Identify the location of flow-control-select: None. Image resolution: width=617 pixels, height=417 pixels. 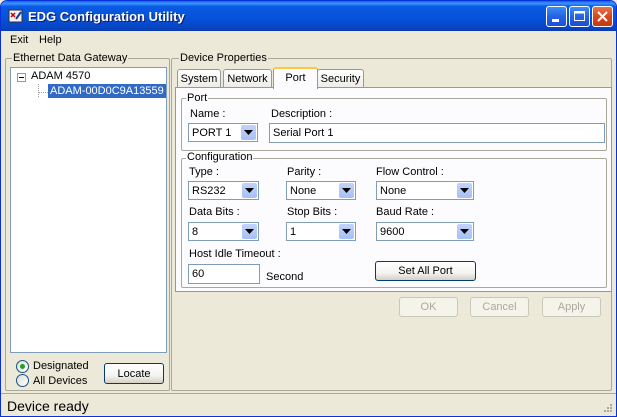
(425, 190).